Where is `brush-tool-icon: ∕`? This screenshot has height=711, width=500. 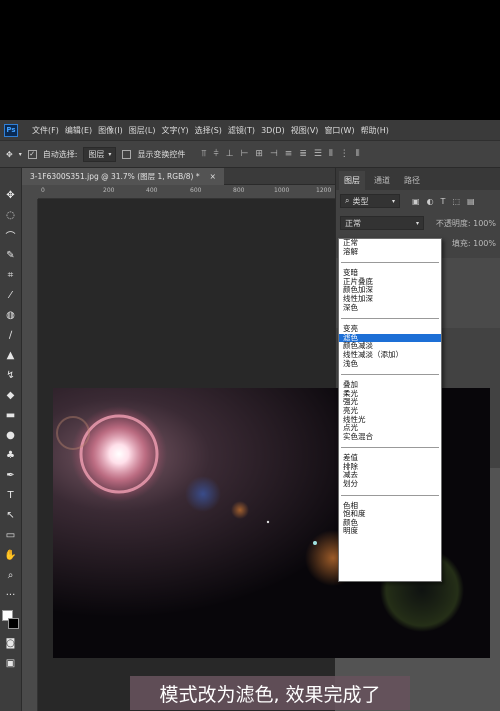 brush-tool-icon: ∕ is located at coordinates (11, 335).